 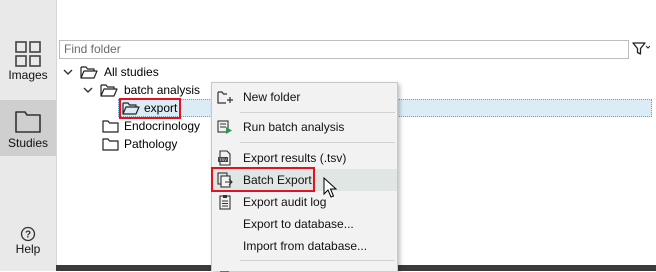 I want to click on svg-text: TSV, so click(x=223, y=159).